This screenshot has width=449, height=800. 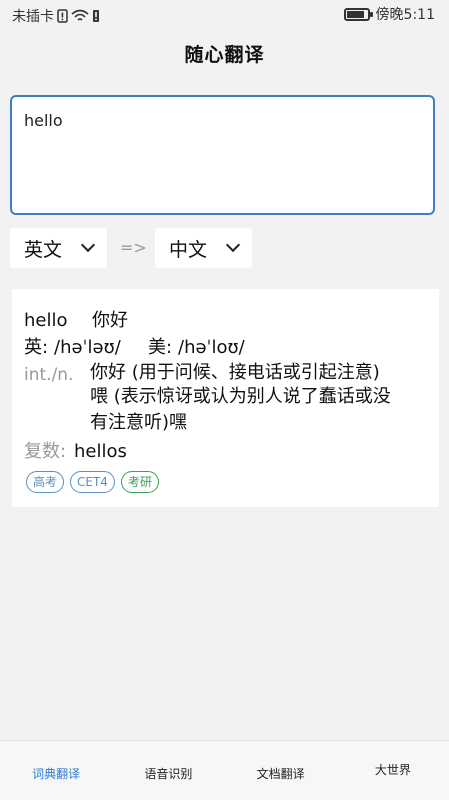 I want to click on target-language-select: 中文, so click(x=203, y=248).